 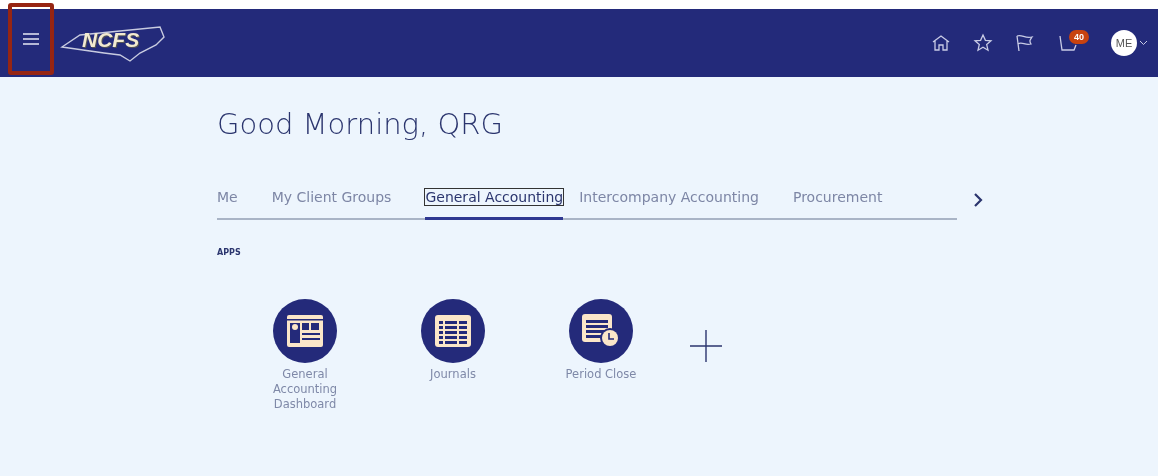 I want to click on notification-count: 40, so click(x=1079, y=37).